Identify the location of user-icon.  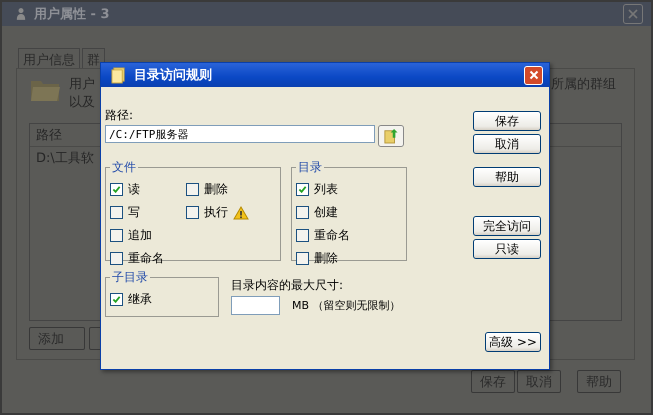
(21, 14).